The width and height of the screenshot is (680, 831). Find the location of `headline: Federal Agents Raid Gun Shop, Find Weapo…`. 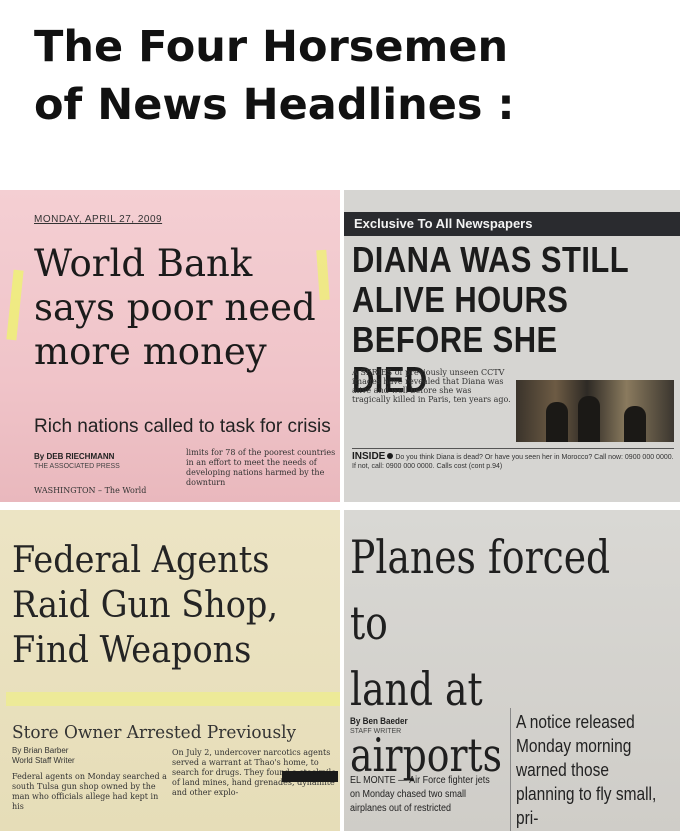

headline: Federal Agents Raid Gun Shop, Find Weapo… is located at coordinates (145, 605).